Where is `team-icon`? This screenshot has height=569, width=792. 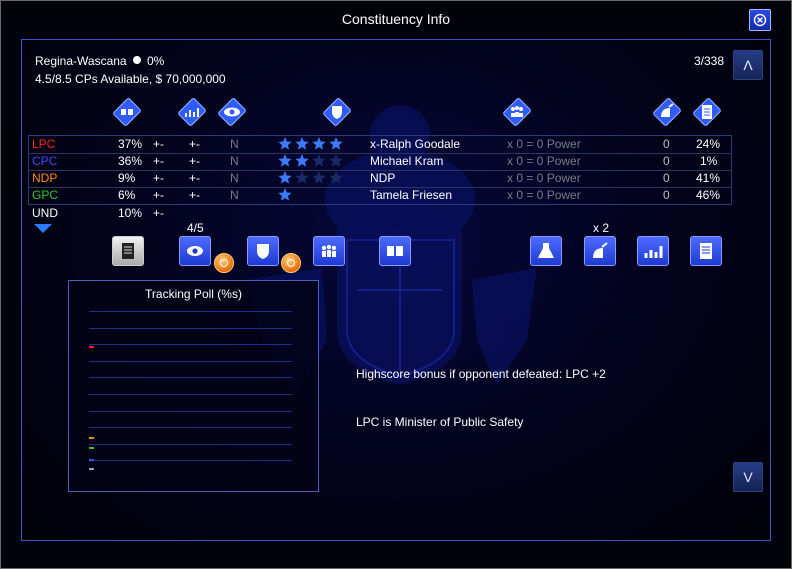
team-icon is located at coordinates (517, 112).